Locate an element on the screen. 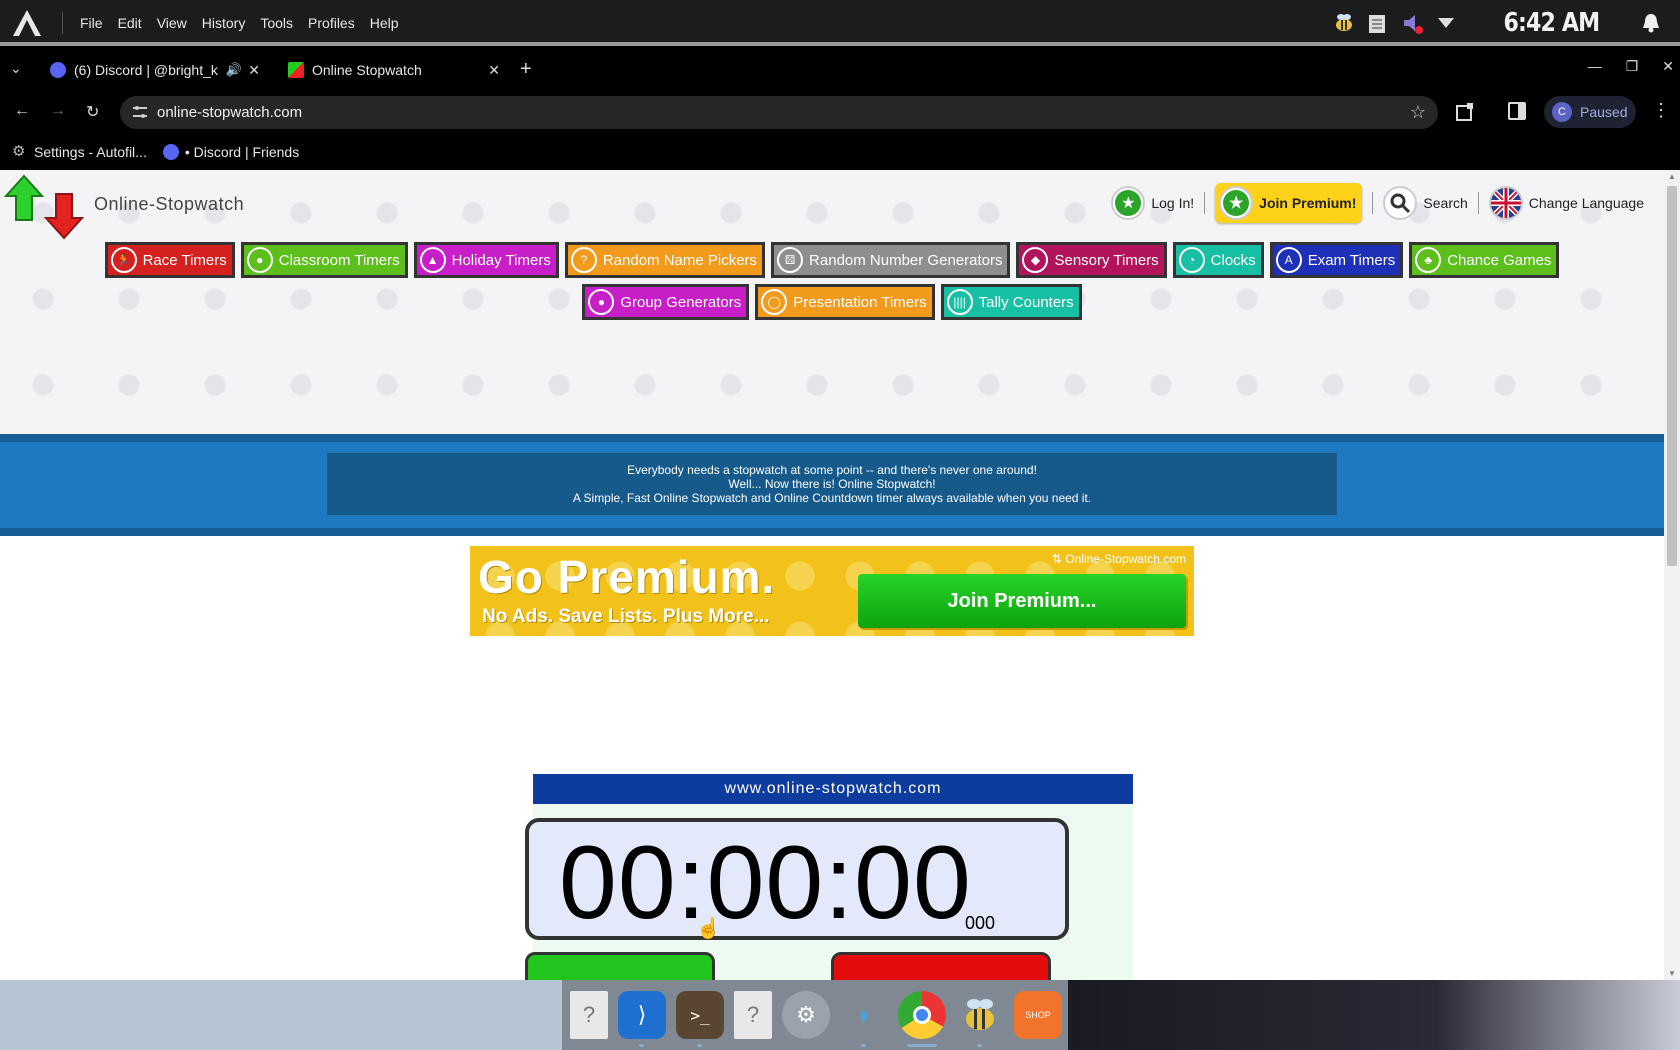  wallpaper-image is located at coordinates (1374, 1015).